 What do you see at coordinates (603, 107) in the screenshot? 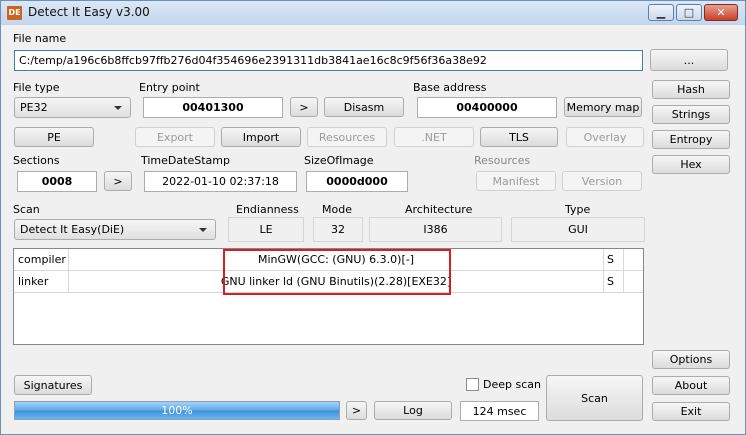
I see `memory-map-button: Memory map` at bounding box center [603, 107].